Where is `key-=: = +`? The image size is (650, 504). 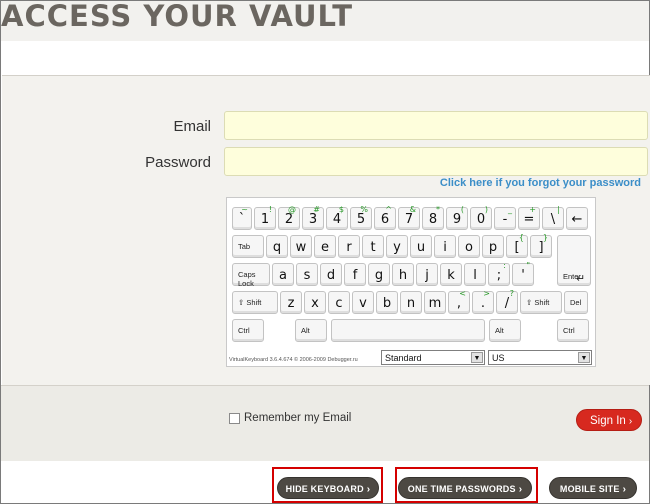 key-=: = + is located at coordinates (529, 217).